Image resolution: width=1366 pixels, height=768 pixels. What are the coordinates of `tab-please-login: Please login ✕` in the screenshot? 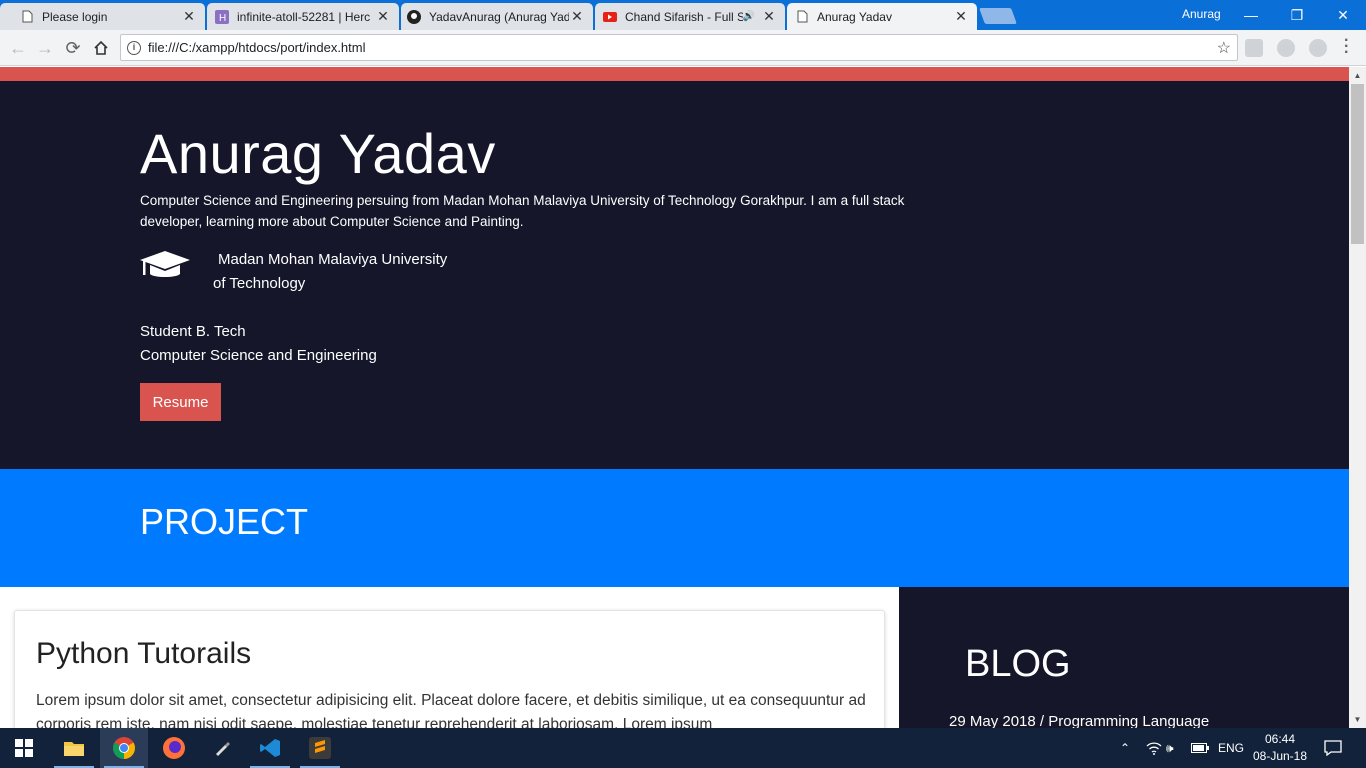 It's located at (102, 16).